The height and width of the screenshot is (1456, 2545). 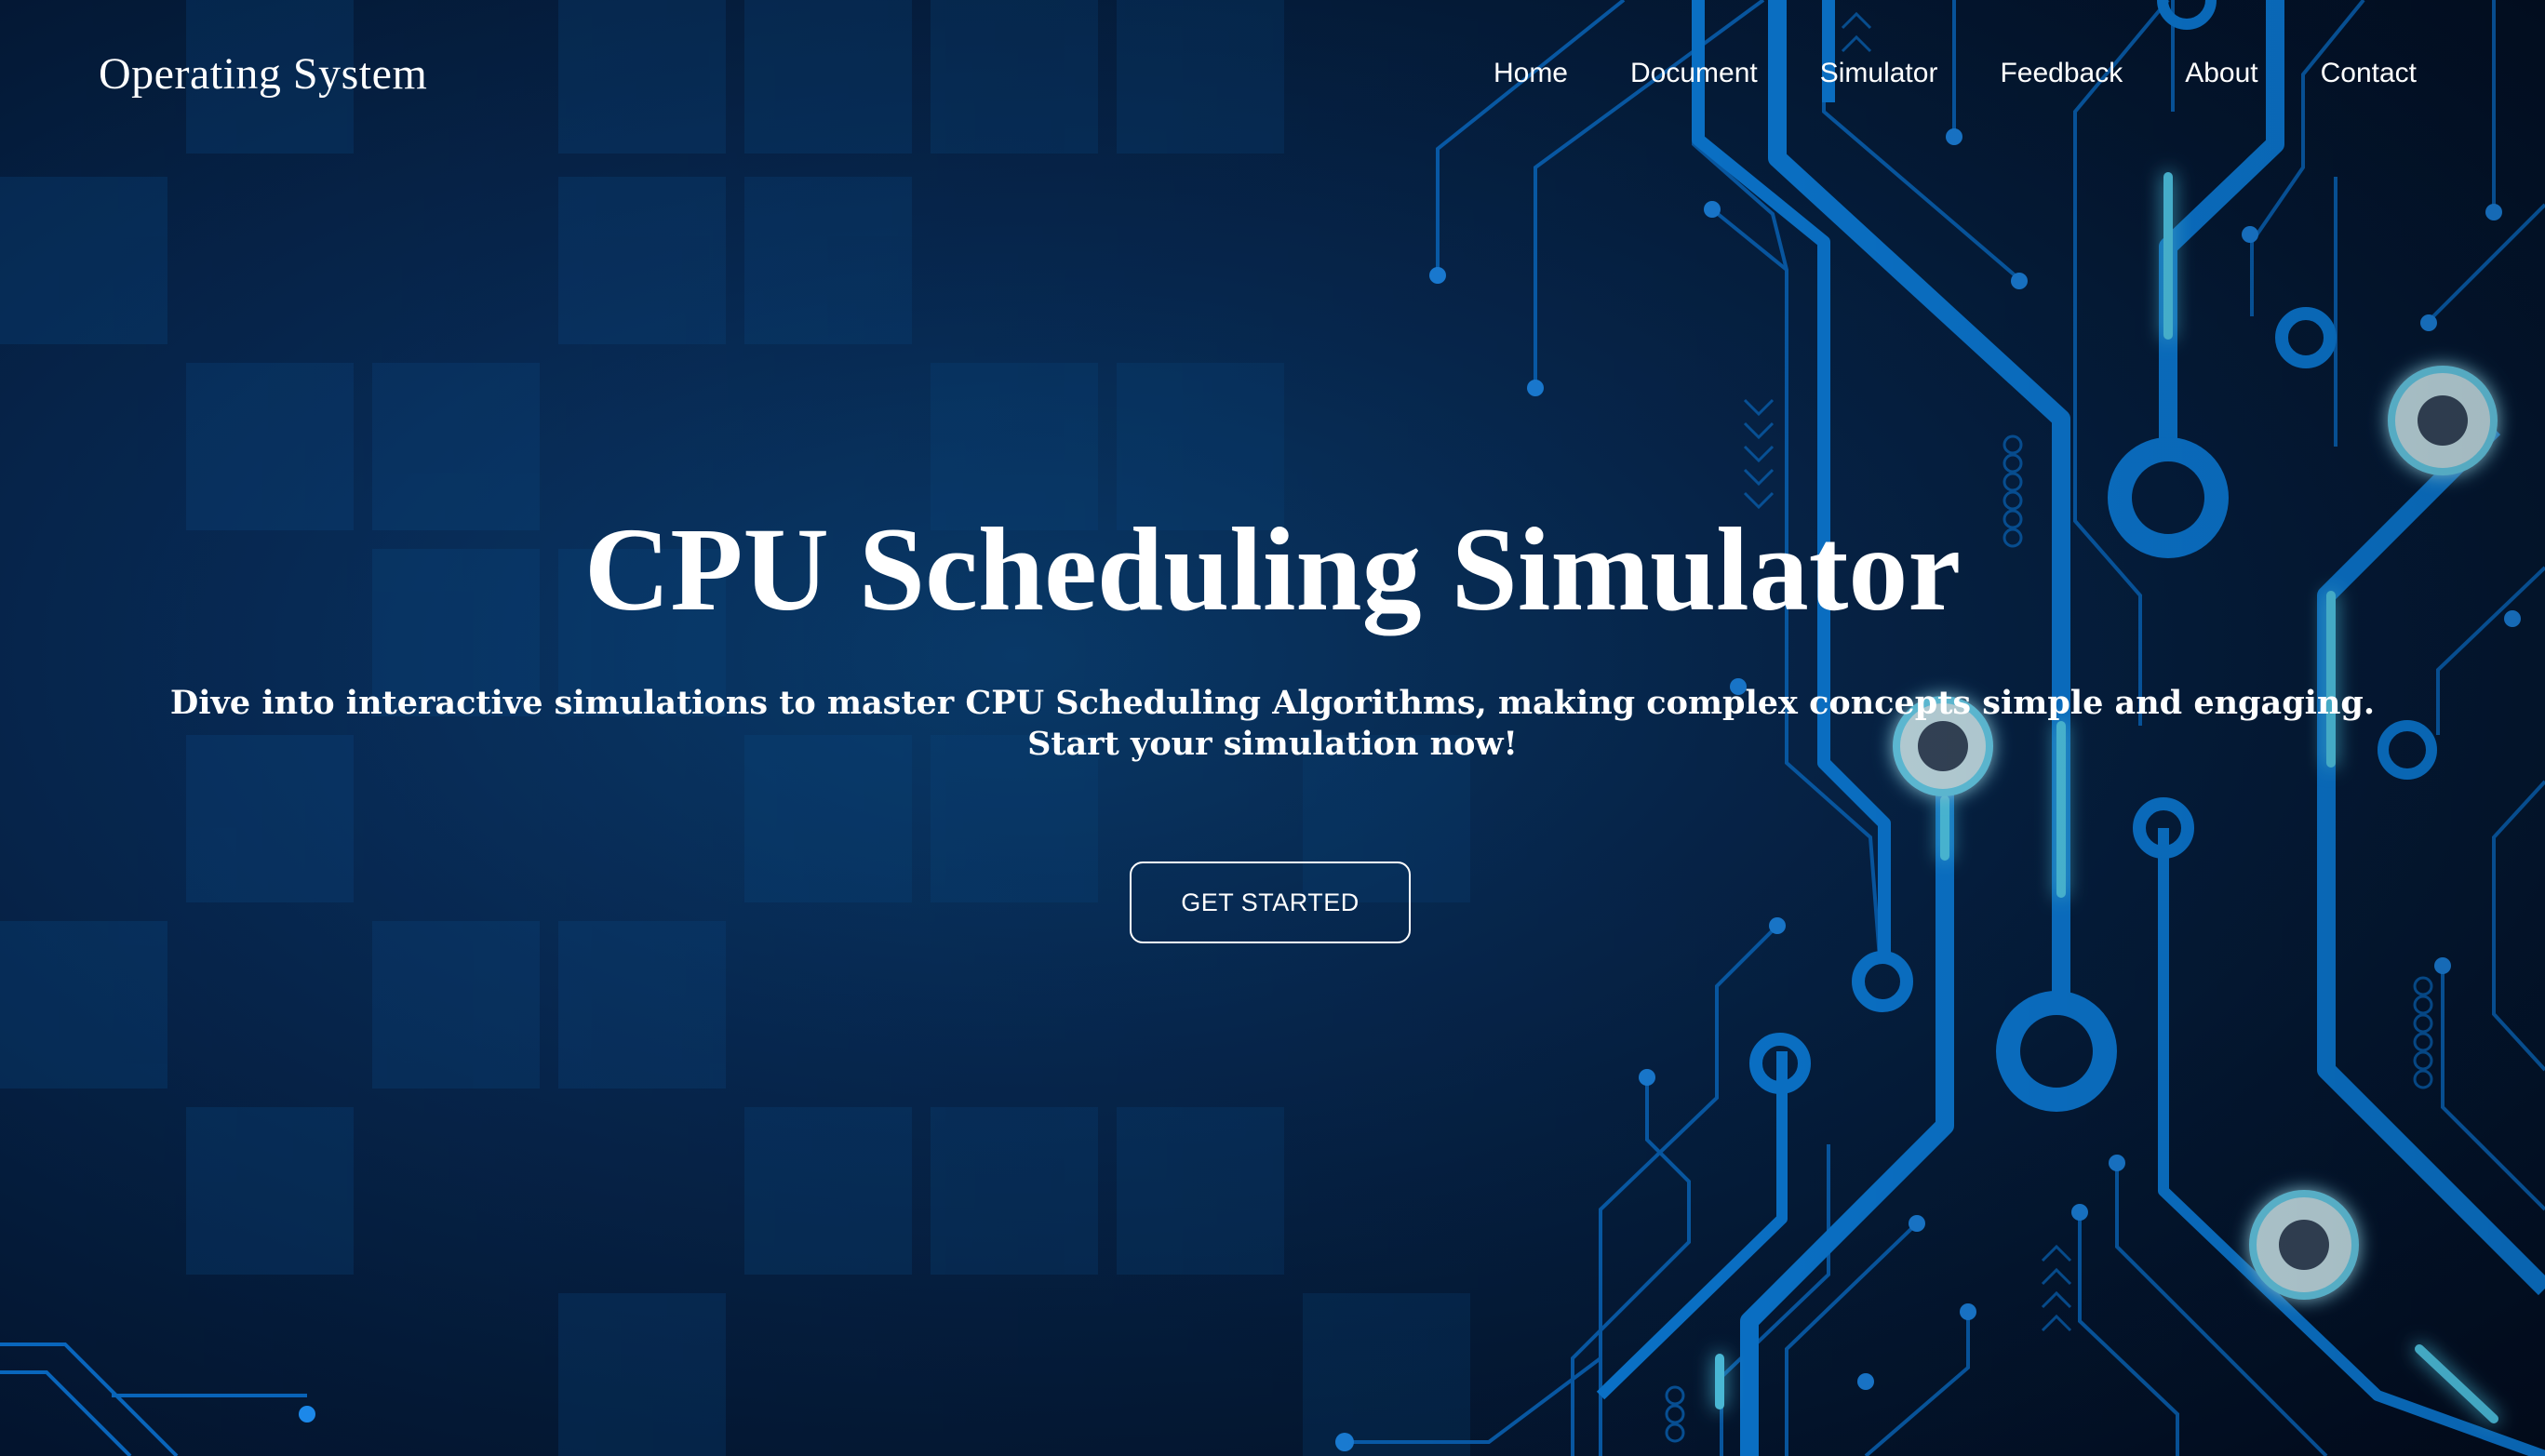 I want to click on hero-title: CPU Scheduling Simulator, so click(x=1272, y=569).